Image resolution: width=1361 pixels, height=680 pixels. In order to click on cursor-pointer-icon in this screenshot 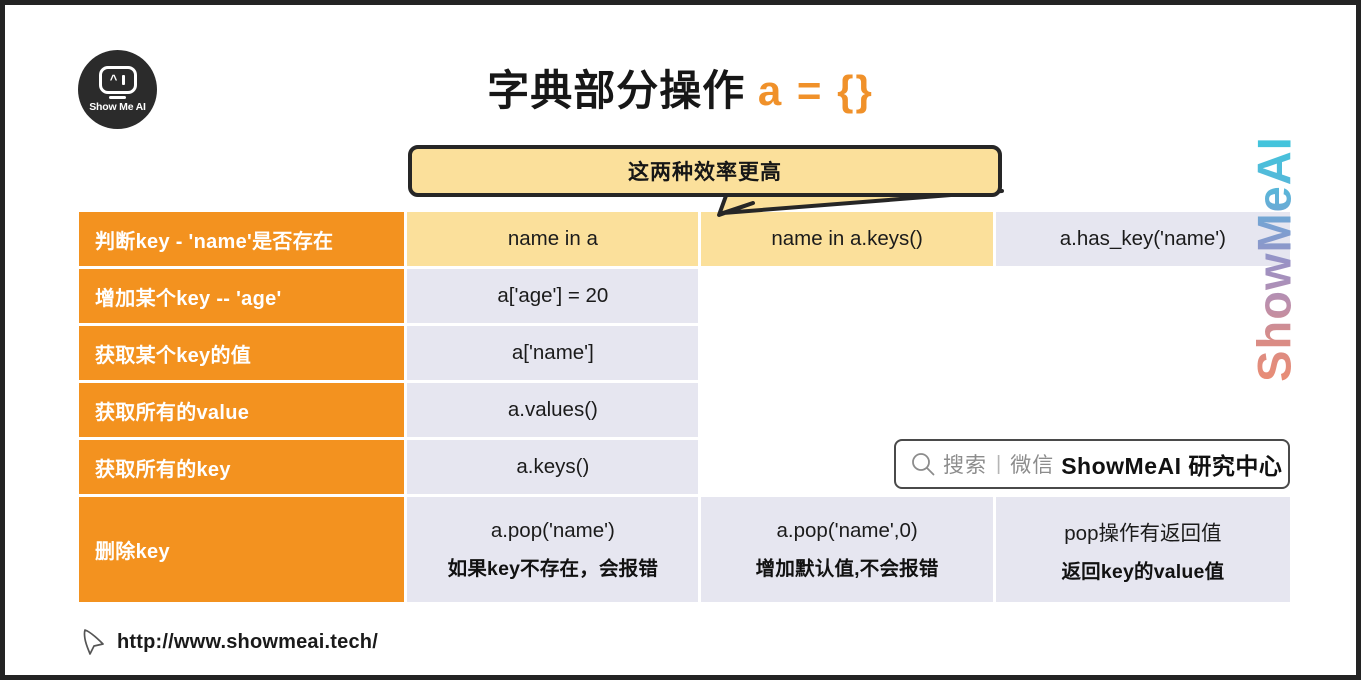, I will do `click(93, 642)`.